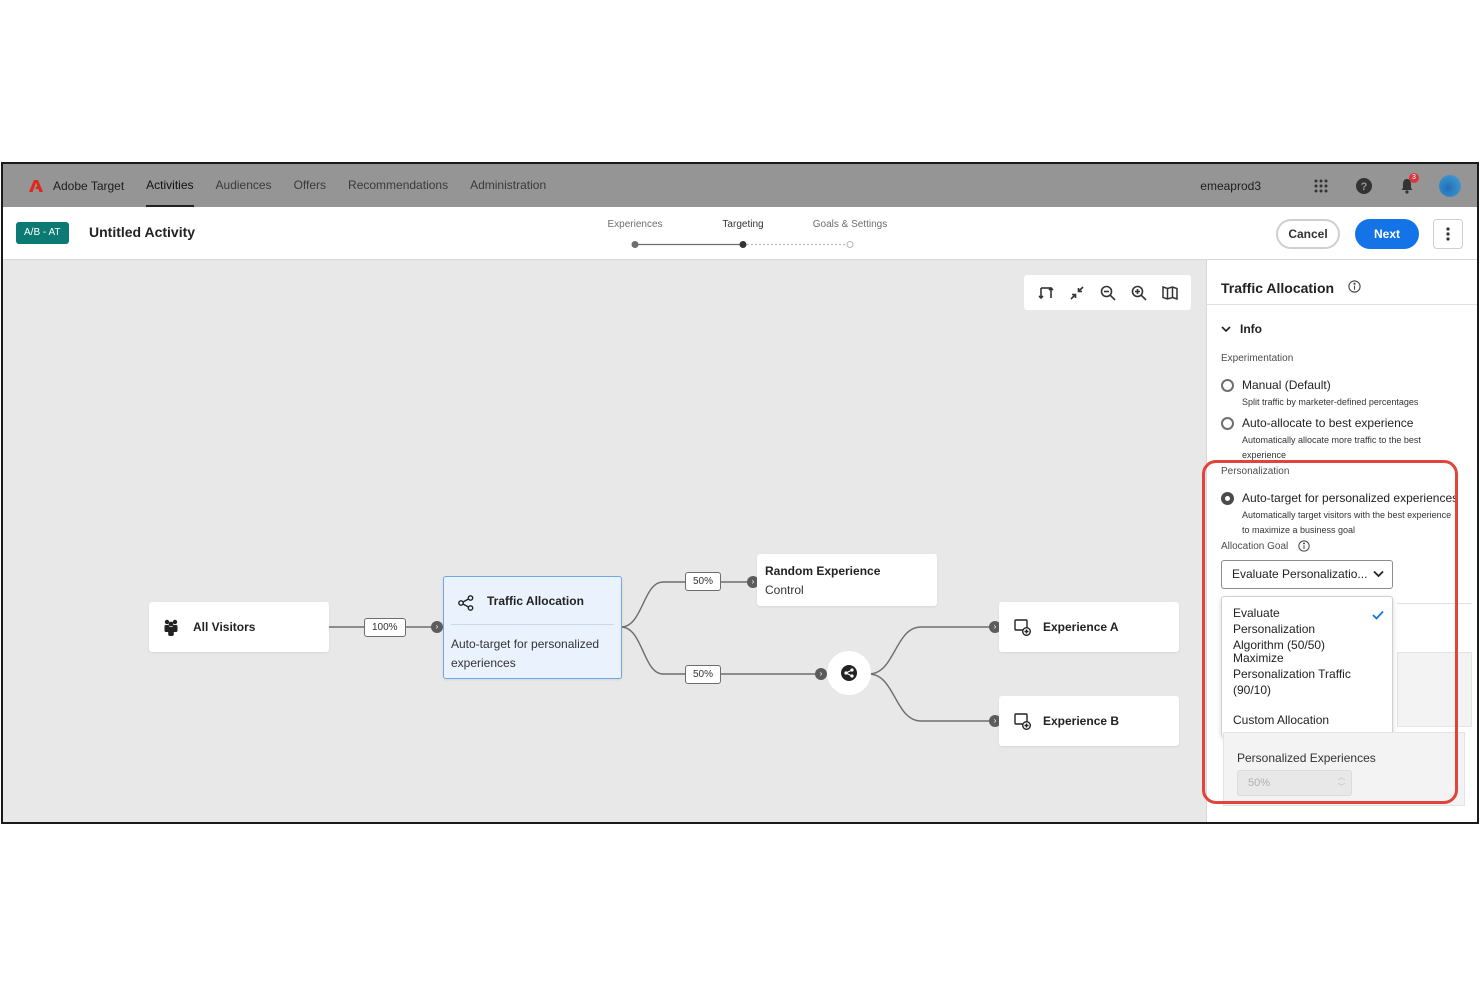 This screenshot has width=1480, height=987. I want to click on radio-manual-label: Manual (Default), so click(1286, 385).